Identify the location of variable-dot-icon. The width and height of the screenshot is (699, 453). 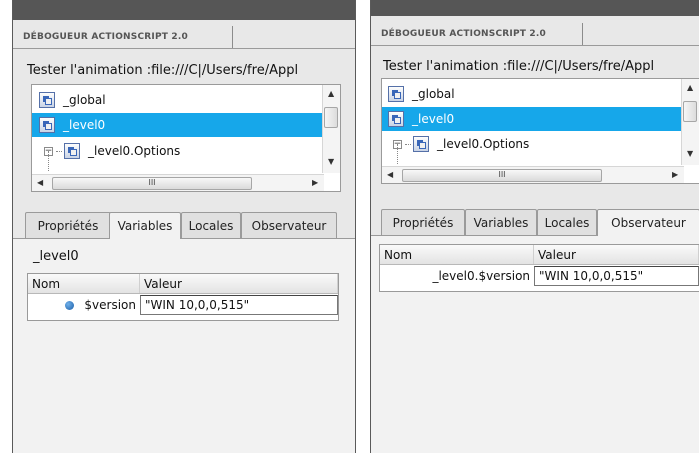
(70, 305).